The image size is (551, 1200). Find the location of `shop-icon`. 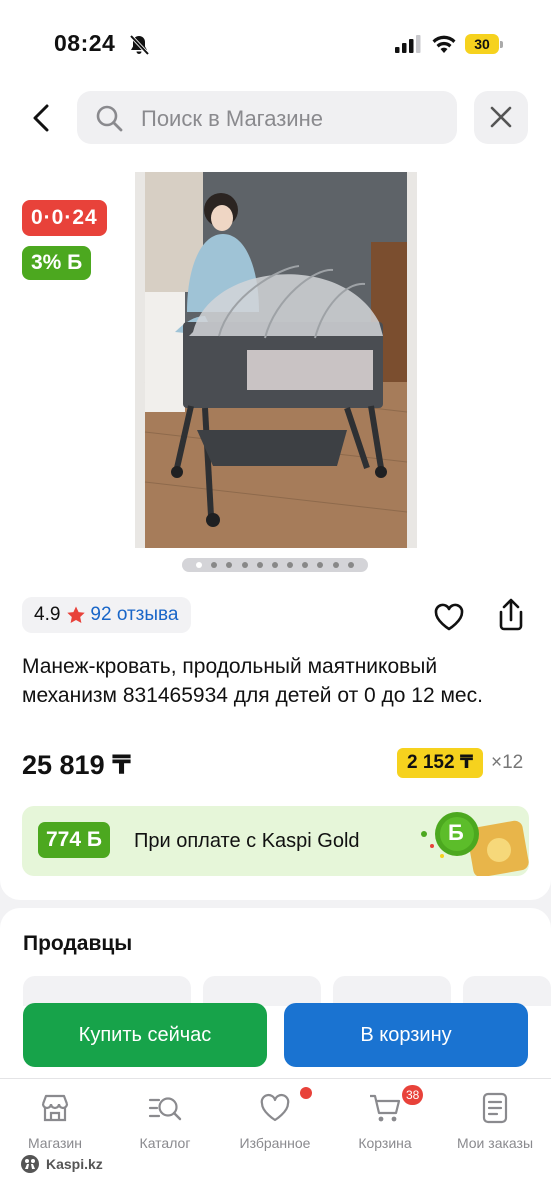

shop-icon is located at coordinates (55, 1108).